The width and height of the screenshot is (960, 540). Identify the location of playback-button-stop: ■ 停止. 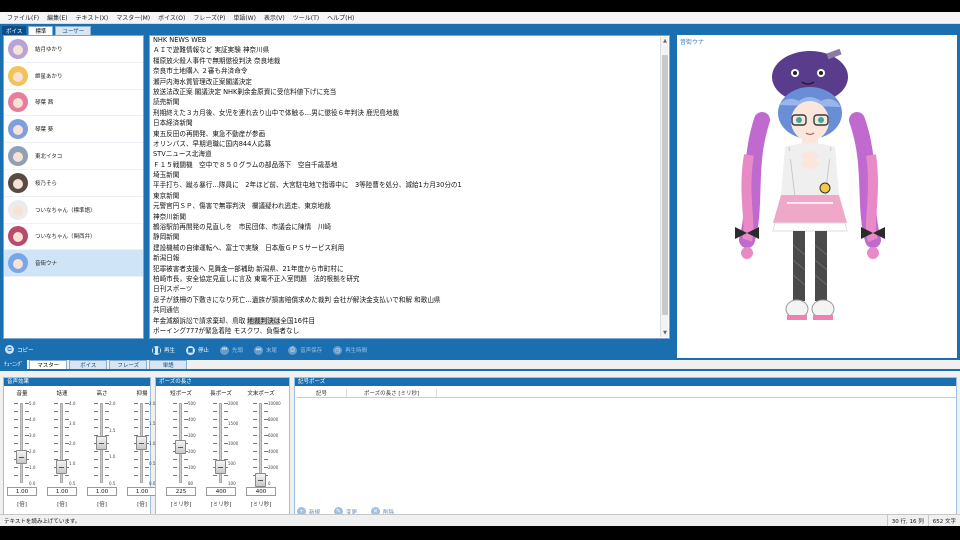
(197, 350).